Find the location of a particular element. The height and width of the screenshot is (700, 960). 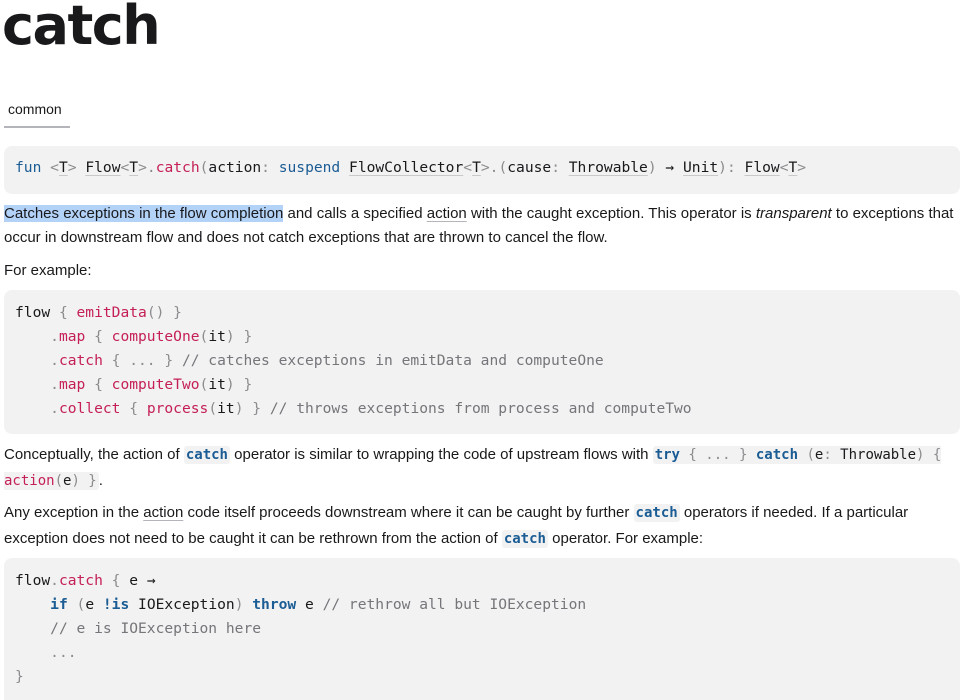

concept-text: Conceptually, the action of is located at coordinates (94, 454).